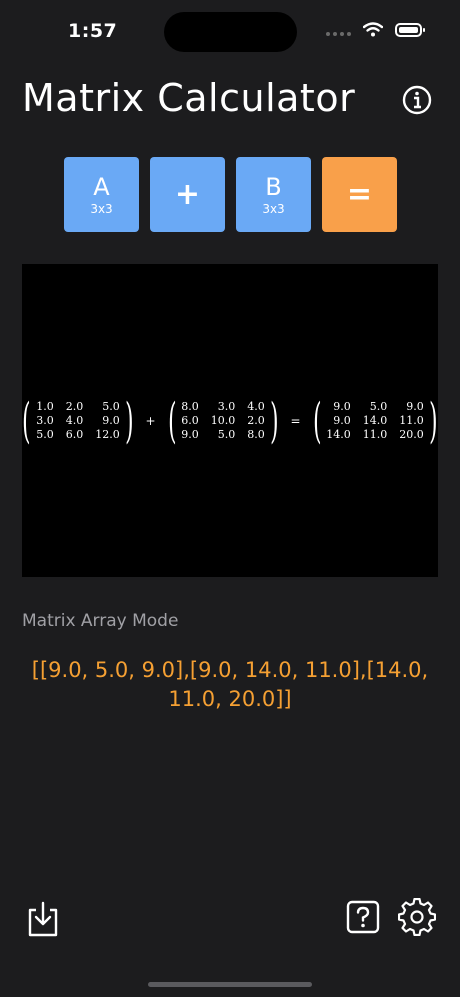 Image resolution: width=460 pixels, height=997 pixels. I want to click on equals-label: =, so click(359, 194).